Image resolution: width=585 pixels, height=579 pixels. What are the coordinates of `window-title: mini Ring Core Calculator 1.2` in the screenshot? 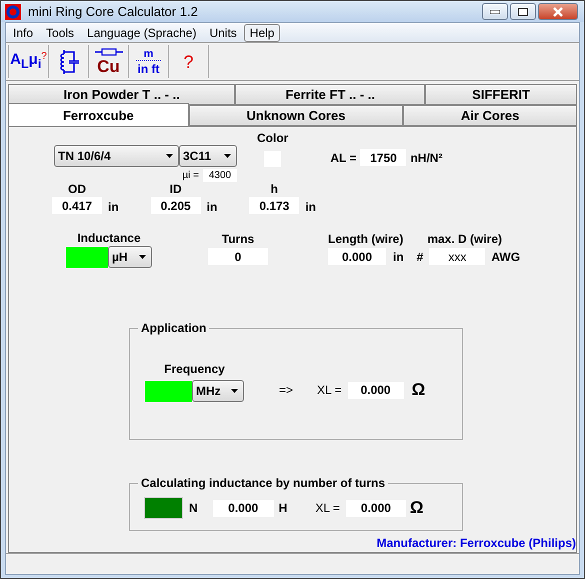 It's located at (113, 11).